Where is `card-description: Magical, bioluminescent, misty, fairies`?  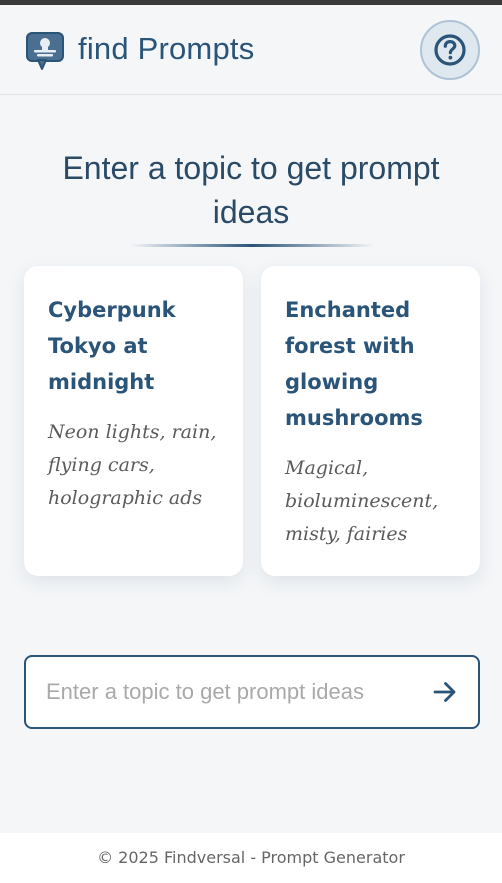 card-description: Magical, bioluminescent, misty, fairies is located at coordinates (362, 501).